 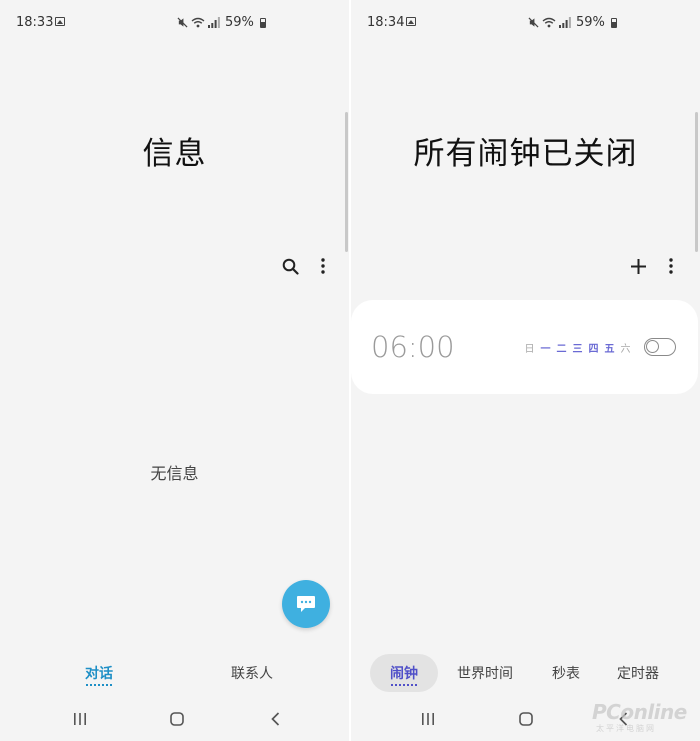 I want to click on status-time: 18:34, so click(x=386, y=22).